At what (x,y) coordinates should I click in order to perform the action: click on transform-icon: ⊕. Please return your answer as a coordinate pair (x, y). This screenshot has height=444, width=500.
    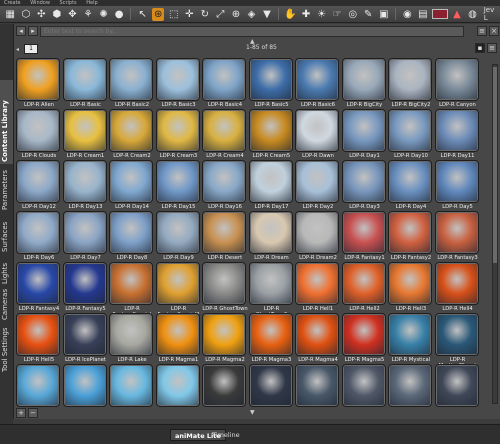
    Looking at the image, I should click on (236, 14).